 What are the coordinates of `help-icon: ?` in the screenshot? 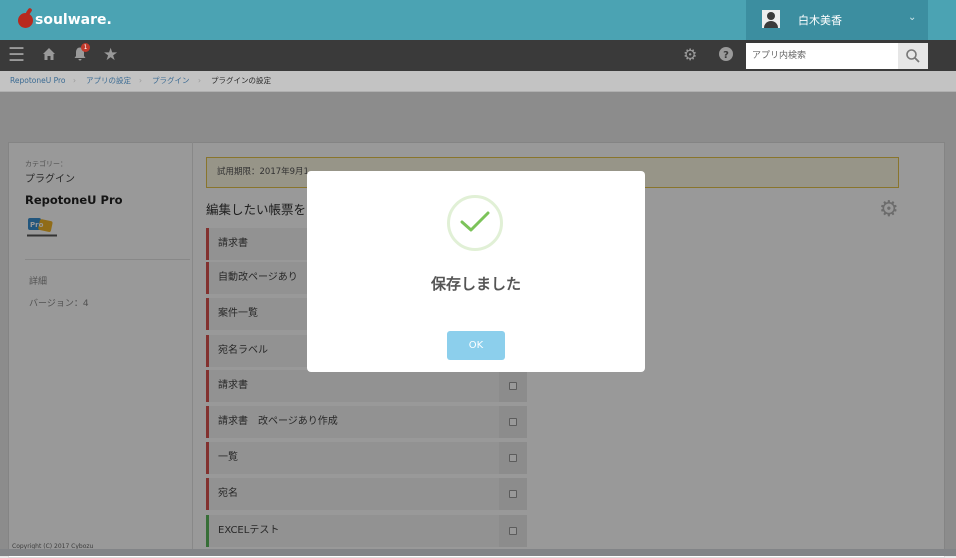 It's located at (726, 56).